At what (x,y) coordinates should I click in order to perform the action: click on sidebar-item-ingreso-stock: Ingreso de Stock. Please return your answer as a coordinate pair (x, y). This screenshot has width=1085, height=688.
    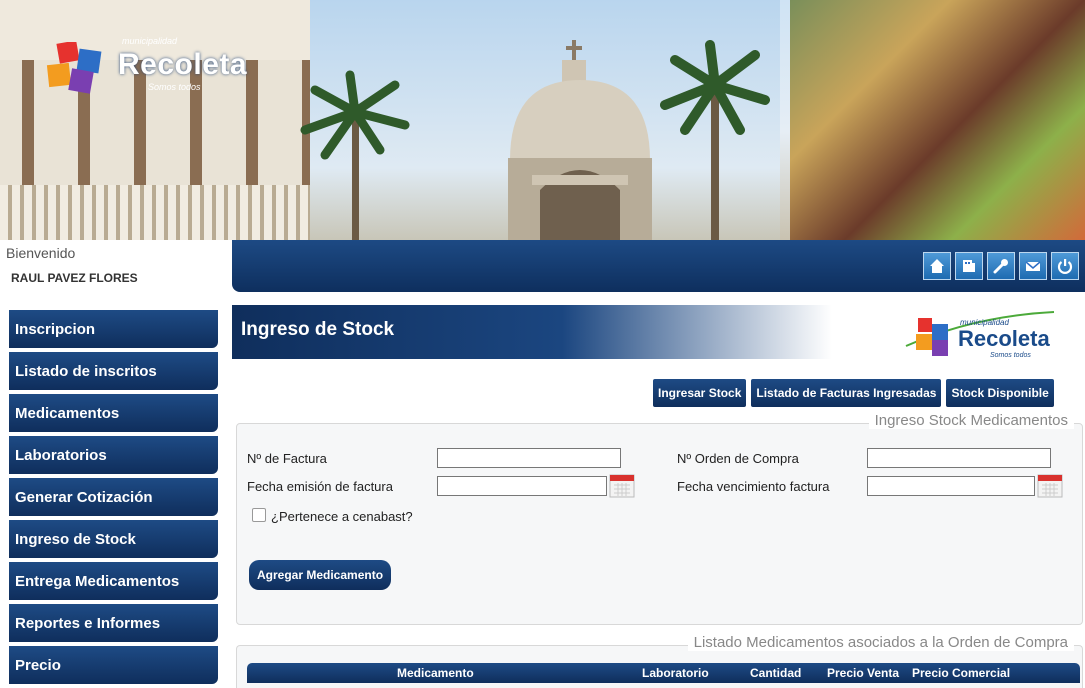
    Looking at the image, I should click on (113, 539).